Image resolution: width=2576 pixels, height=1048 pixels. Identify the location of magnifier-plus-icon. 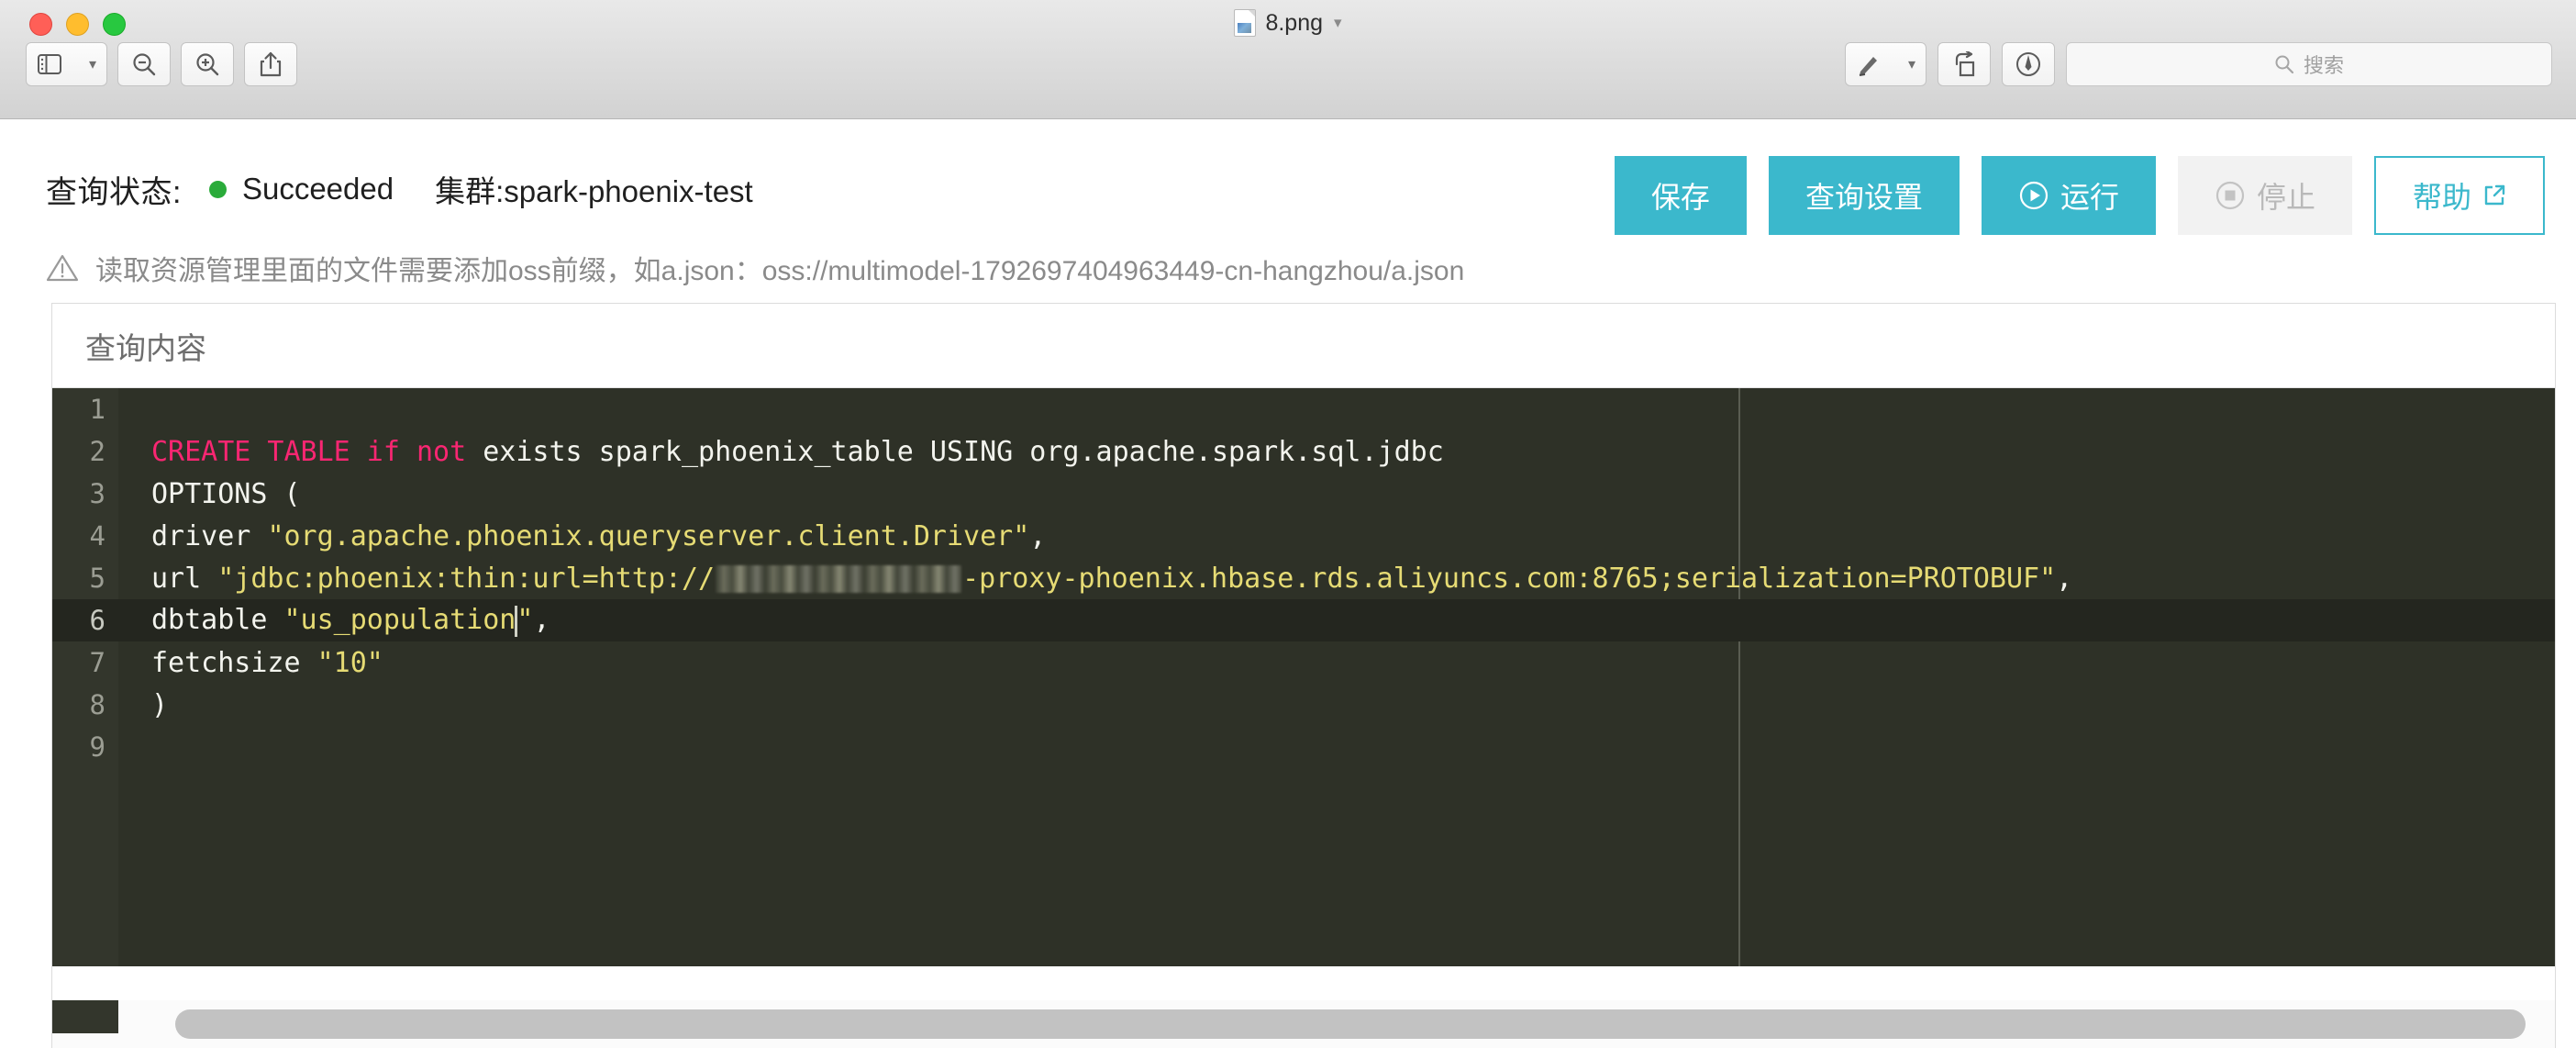
(207, 64).